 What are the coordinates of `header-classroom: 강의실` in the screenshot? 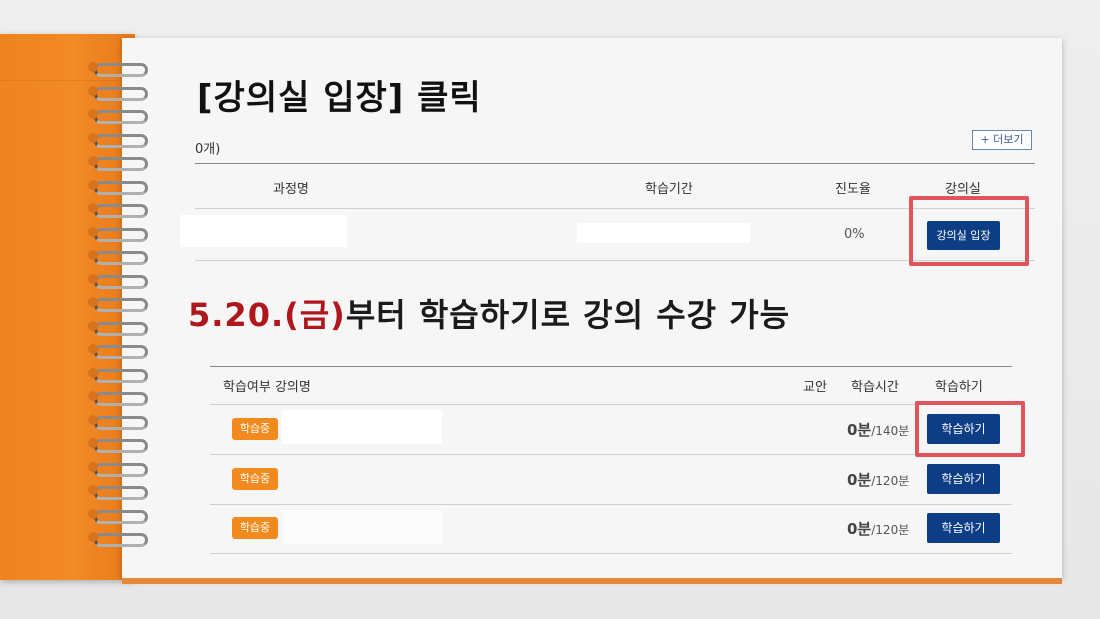 It's located at (963, 189).